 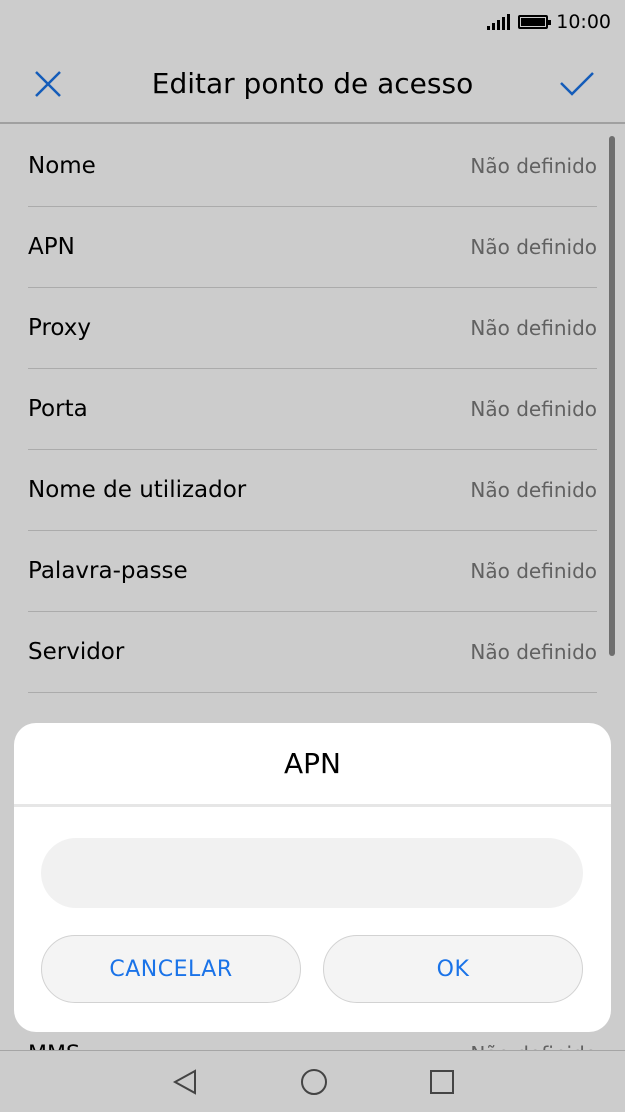 I want to click on apn-input, so click(x=312, y=873).